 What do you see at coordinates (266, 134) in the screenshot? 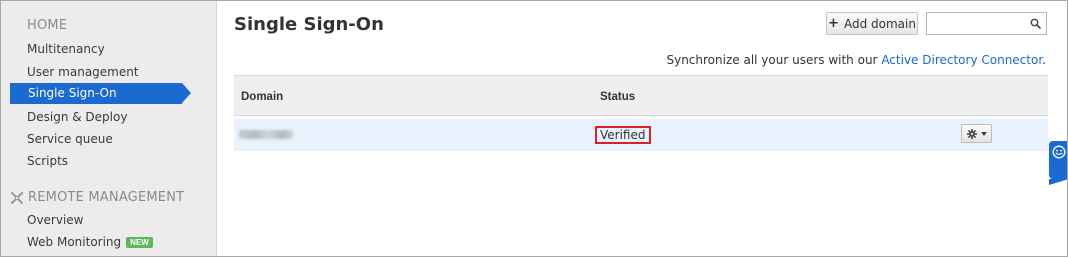
I see `domain-cell-redacted` at bounding box center [266, 134].